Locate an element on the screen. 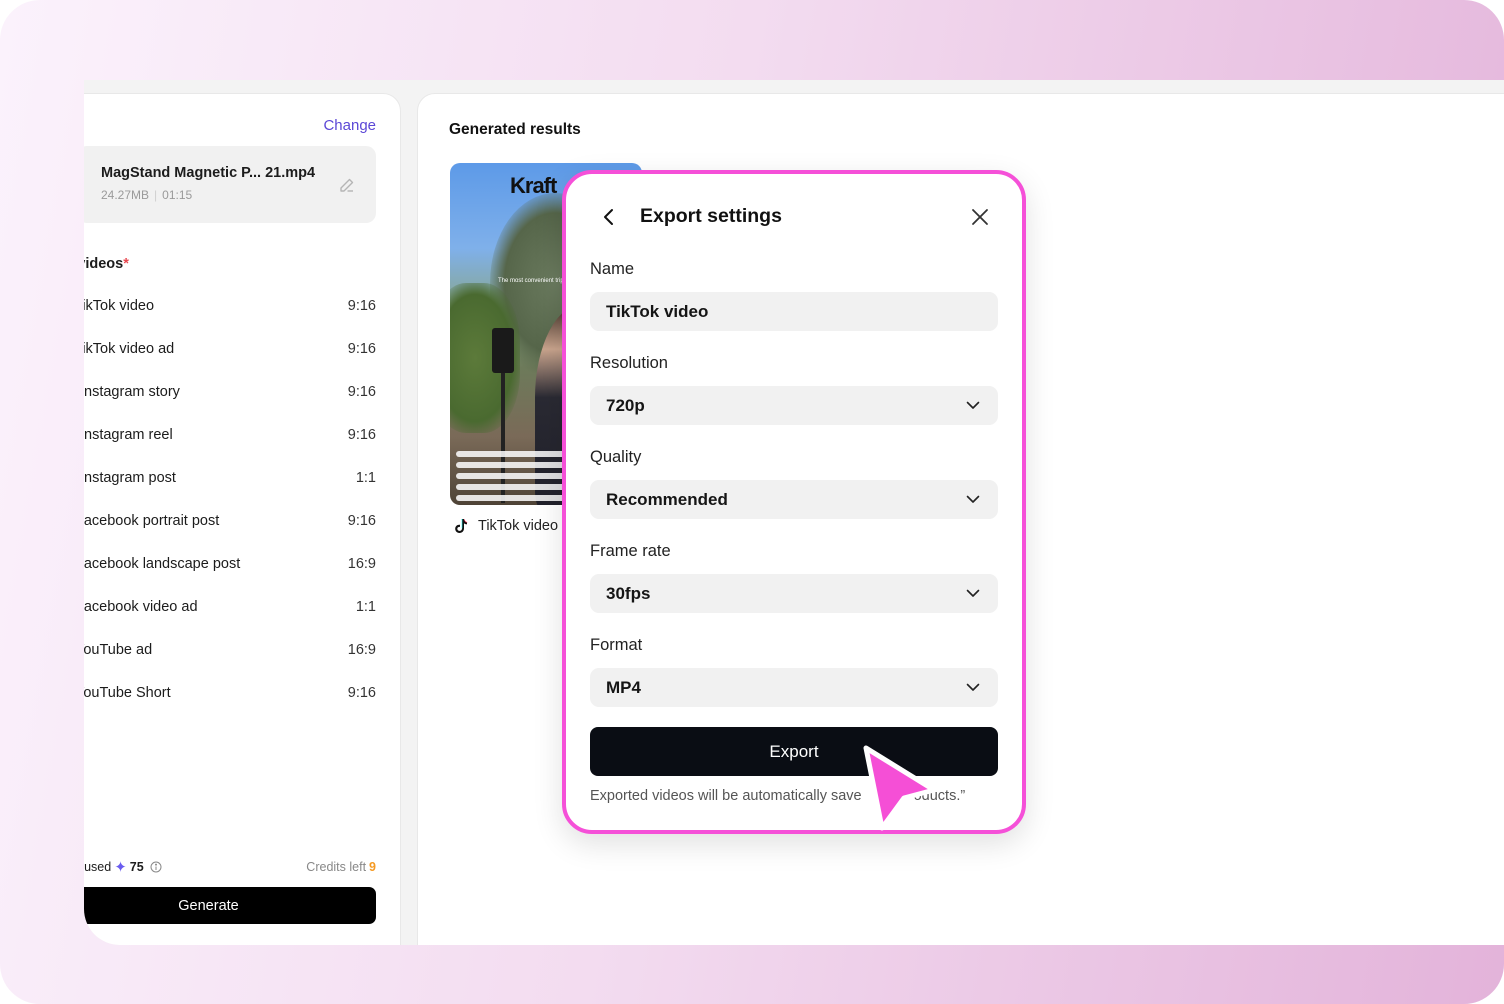 This screenshot has width=1504, height=1004. chevron-left-icon is located at coordinates (609, 217).